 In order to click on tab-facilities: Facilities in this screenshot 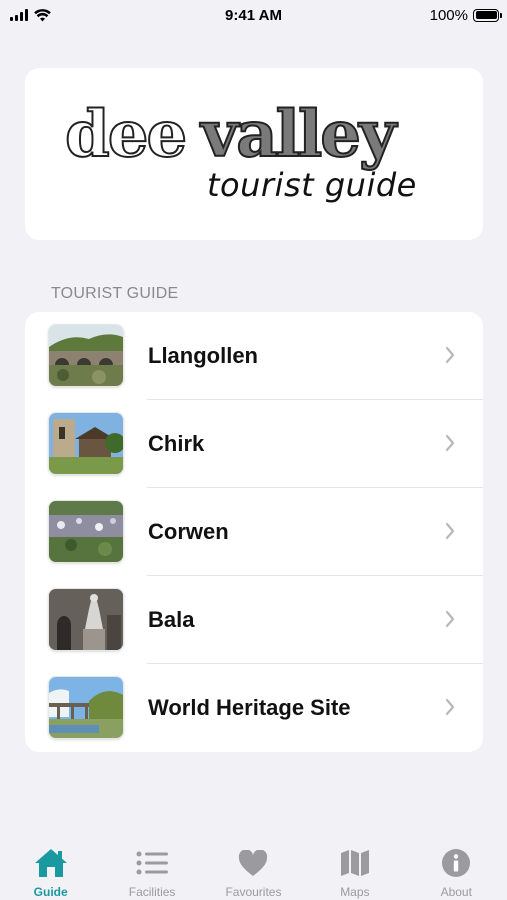, I will do `click(152, 867)`.